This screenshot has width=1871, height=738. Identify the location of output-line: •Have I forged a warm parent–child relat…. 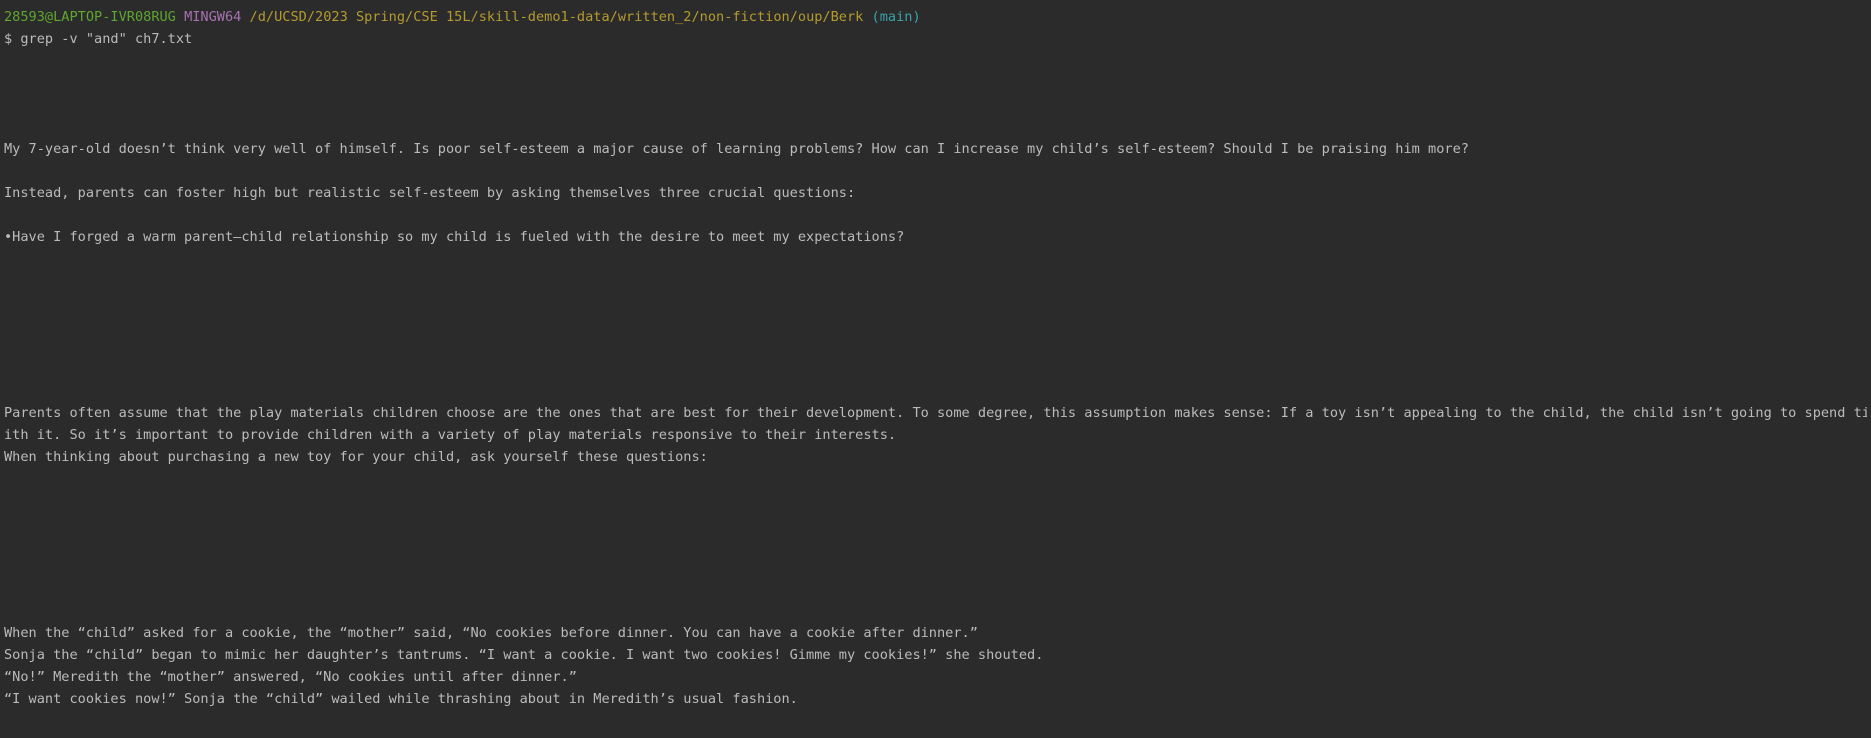
(454, 237).